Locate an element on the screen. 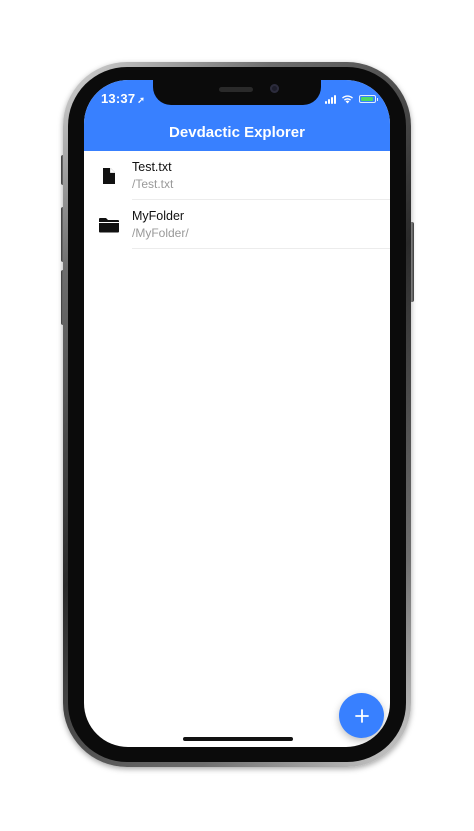 The image size is (474, 831). earpiece-speaker is located at coordinates (236, 89).